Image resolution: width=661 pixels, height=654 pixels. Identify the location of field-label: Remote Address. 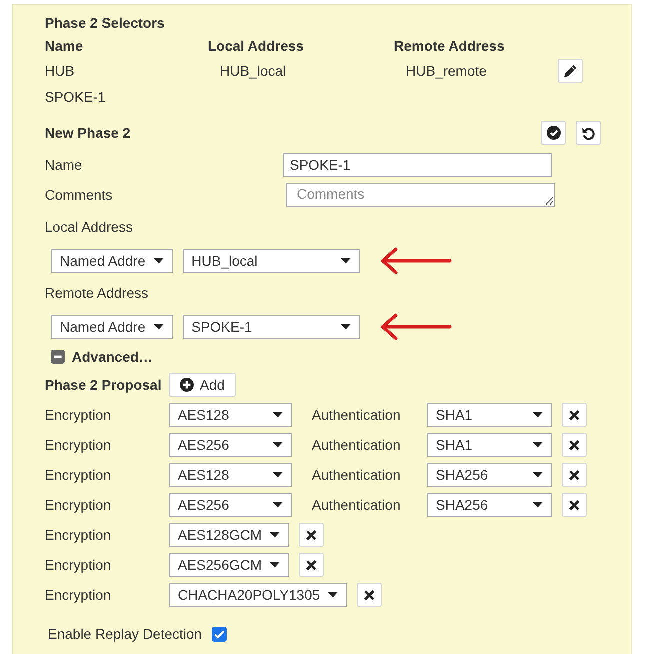
(96, 293).